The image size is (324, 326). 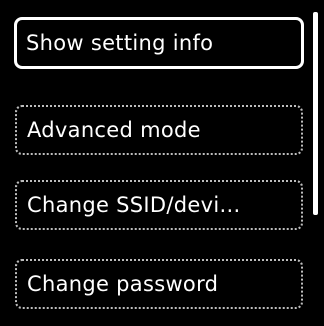 What do you see at coordinates (120, 43) in the screenshot?
I see `menu-item-label: Show setting info` at bounding box center [120, 43].